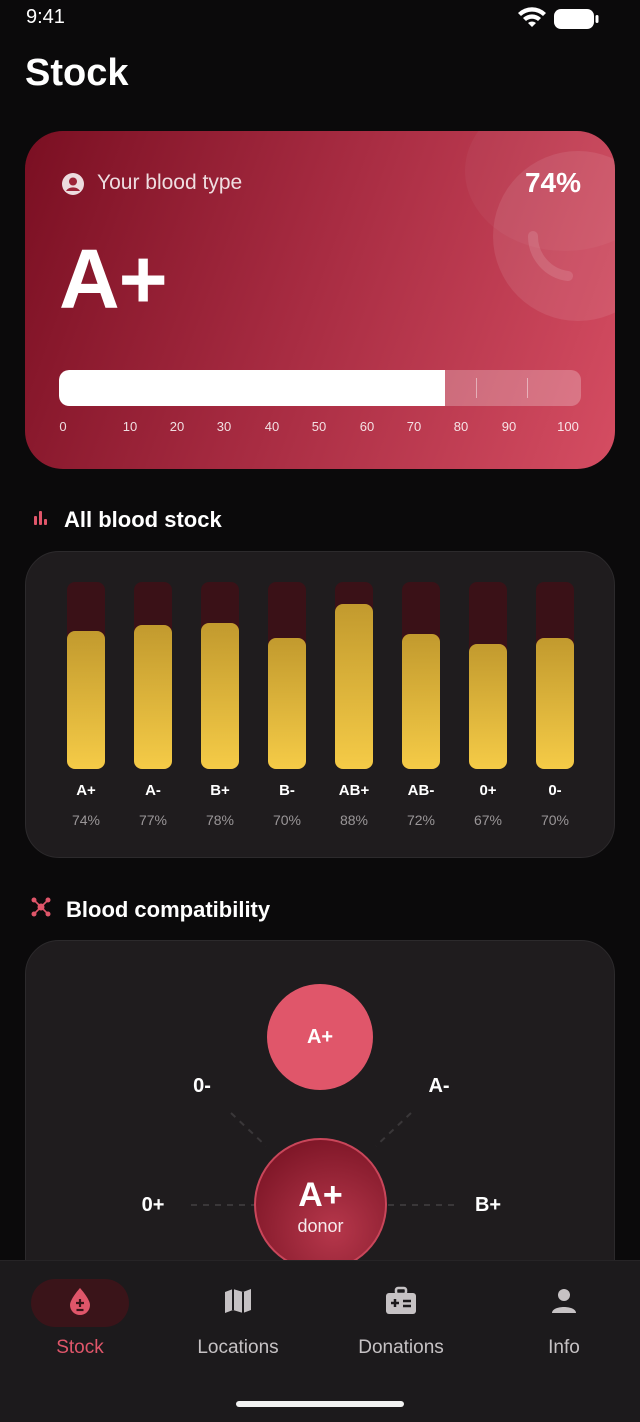 Image resolution: width=640 pixels, height=1422 pixels. I want to click on nav-item-info: Info, so click(562, 1316).